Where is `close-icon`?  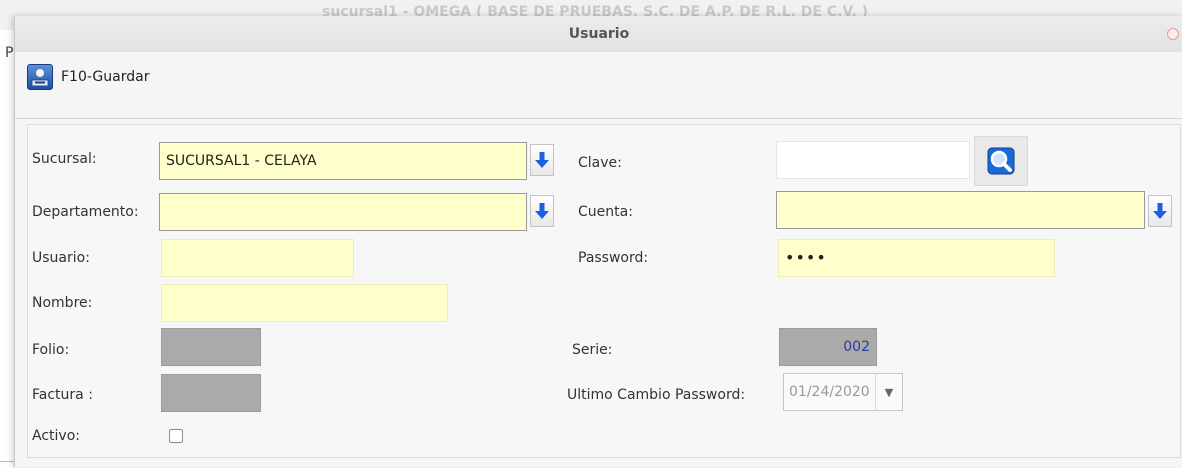 close-icon is located at coordinates (1173, 34).